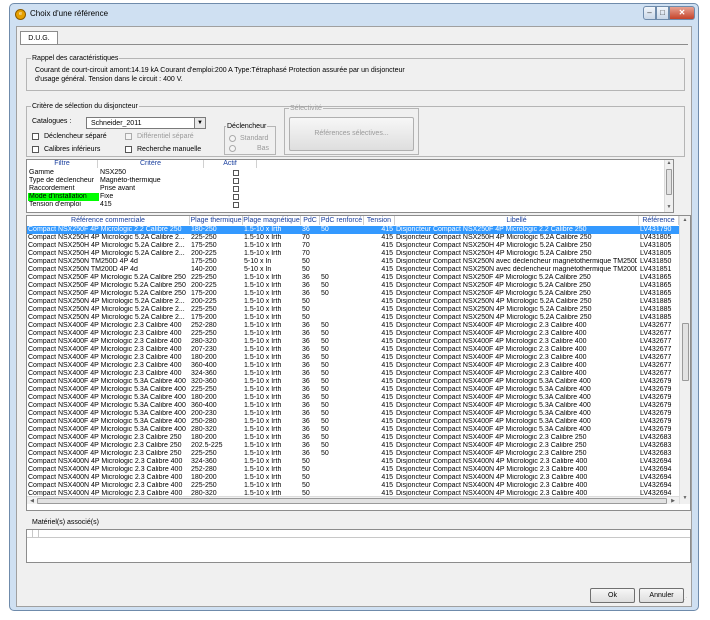 This screenshot has height=620, width=710. Describe the element at coordinates (199, 123) in the screenshot. I see `chevron-down-icon: ▼` at that location.